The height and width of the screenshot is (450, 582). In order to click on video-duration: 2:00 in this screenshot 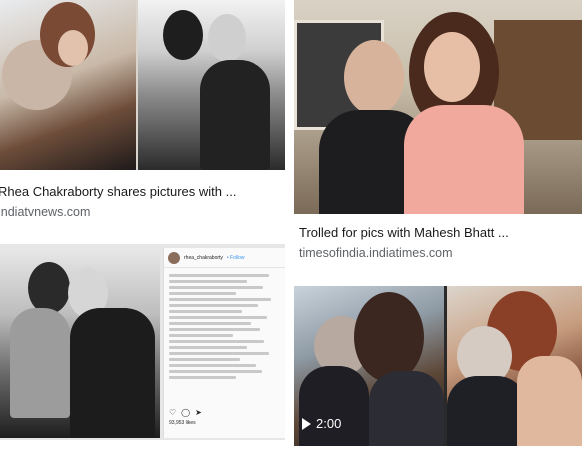, I will do `click(321, 423)`.